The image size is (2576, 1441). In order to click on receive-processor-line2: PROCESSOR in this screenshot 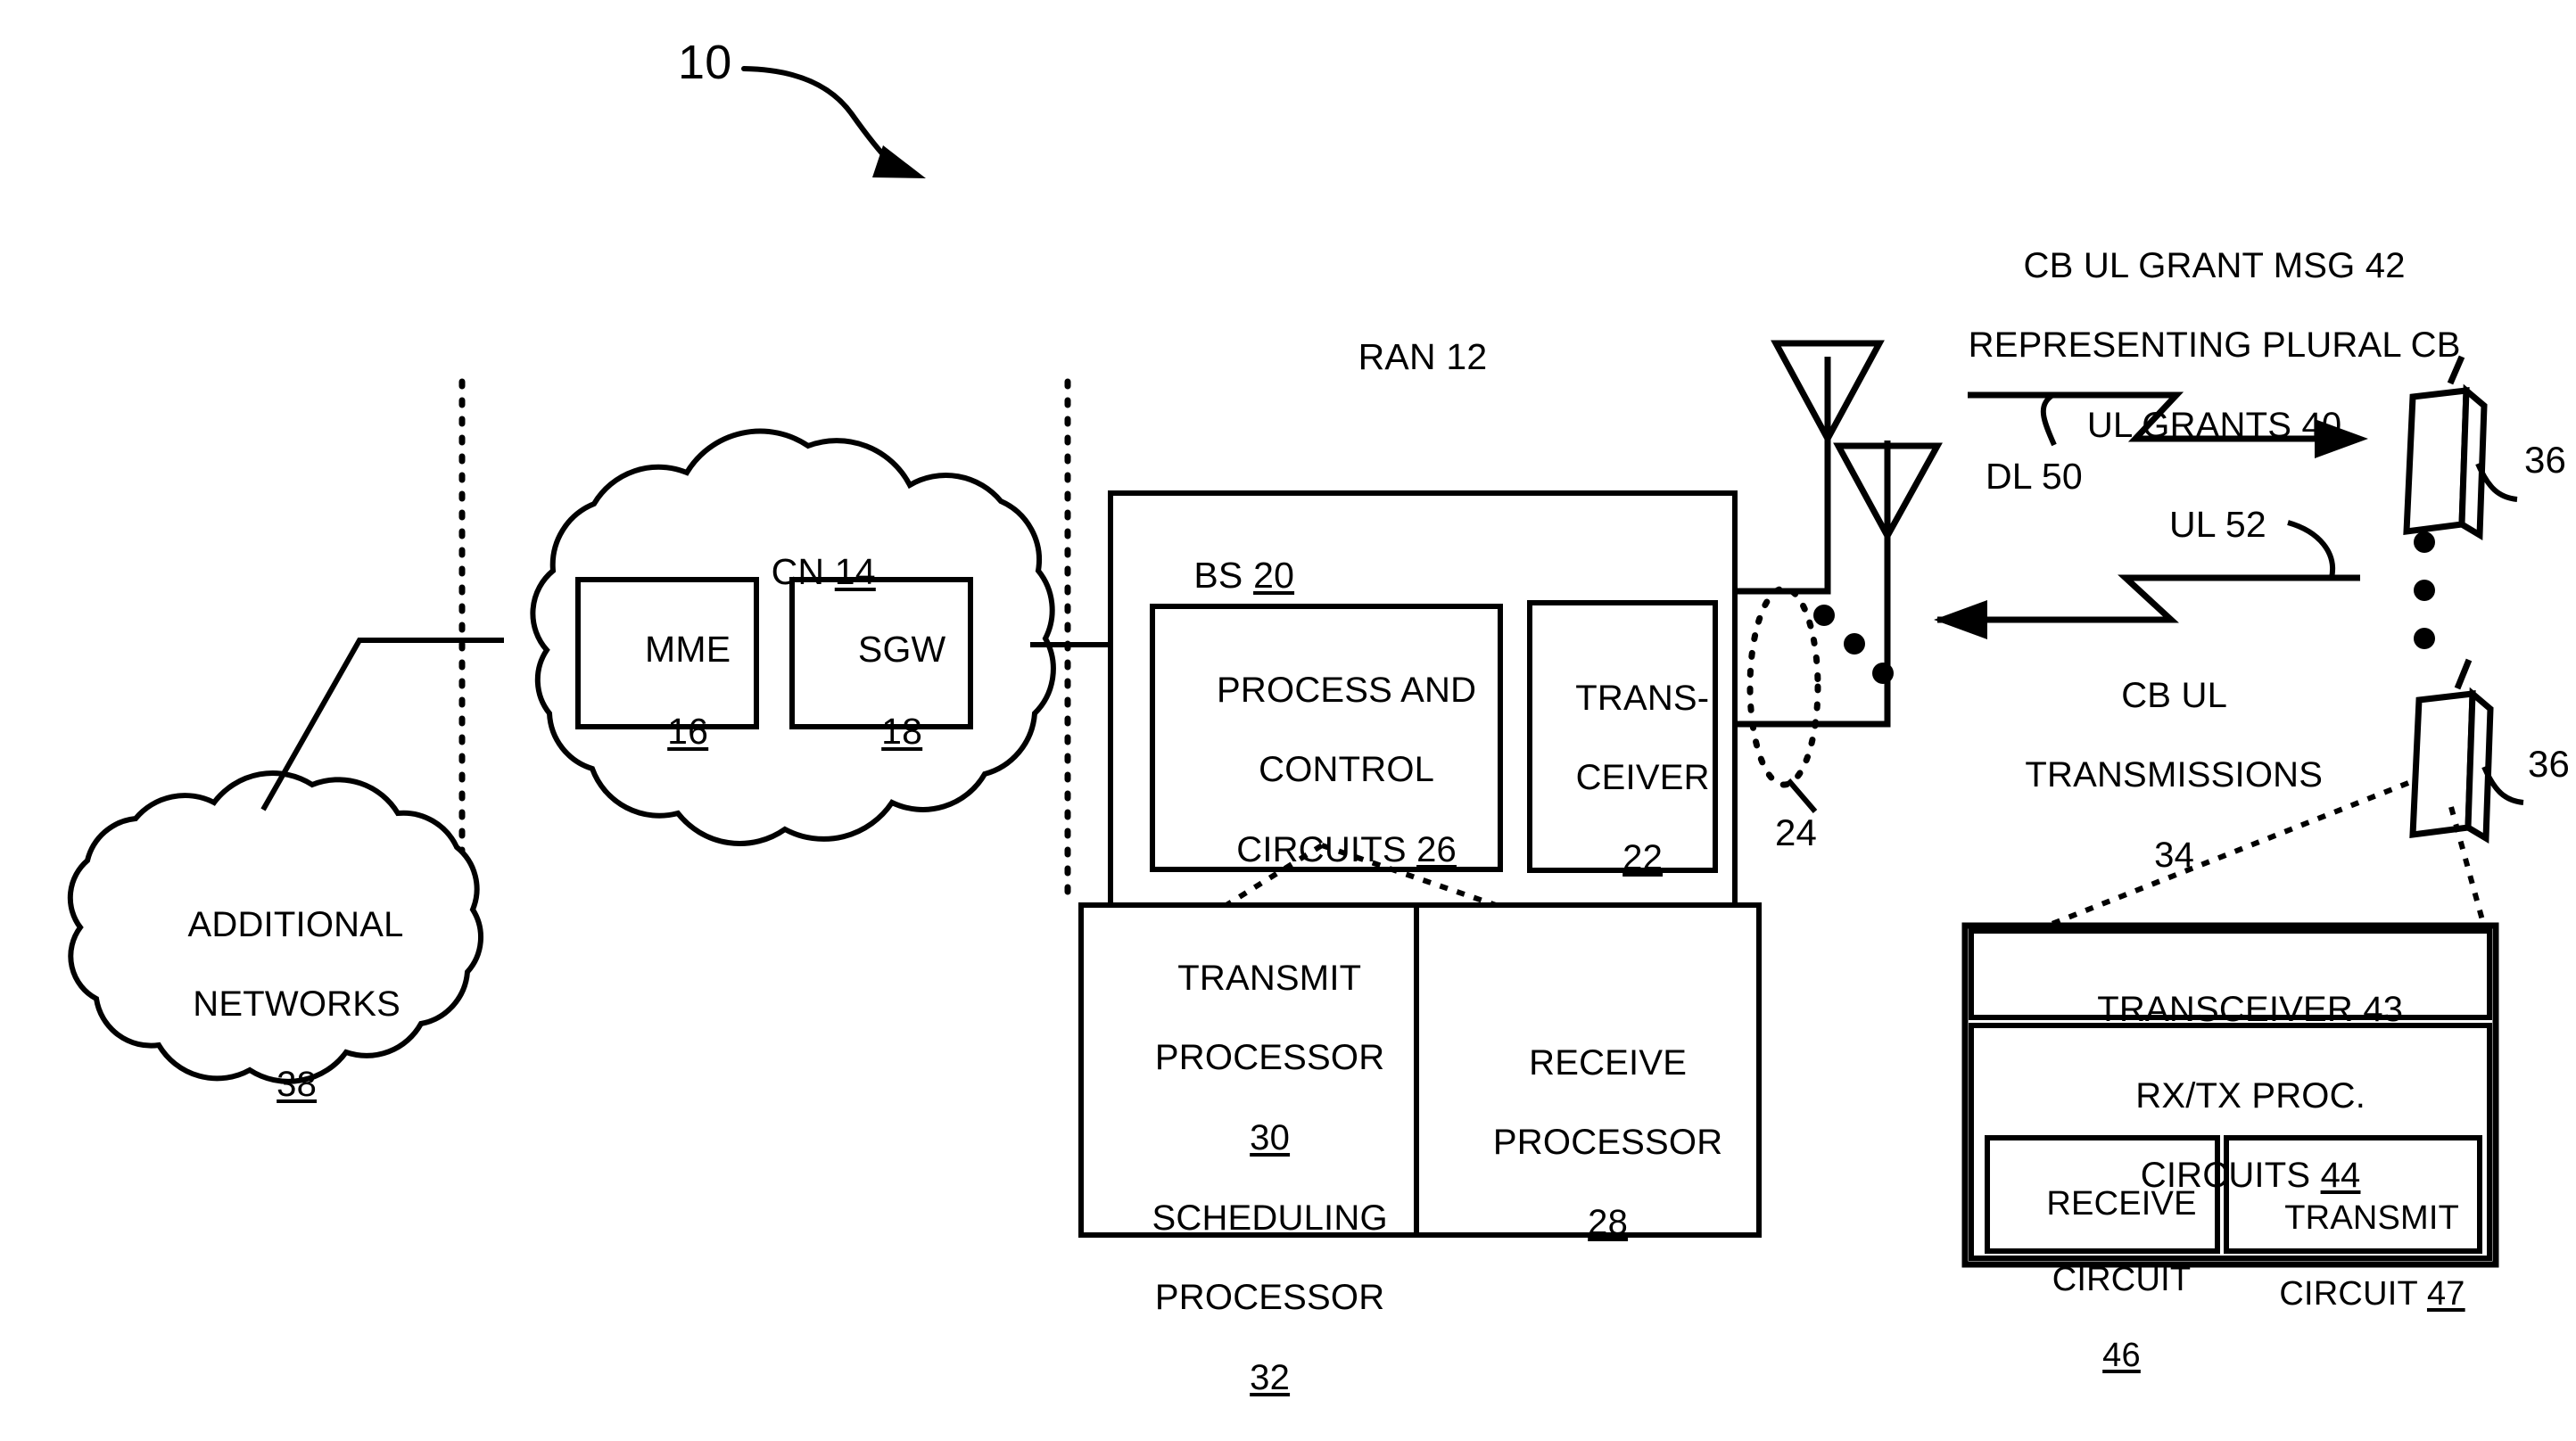, I will do `click(1607, 1143)`.